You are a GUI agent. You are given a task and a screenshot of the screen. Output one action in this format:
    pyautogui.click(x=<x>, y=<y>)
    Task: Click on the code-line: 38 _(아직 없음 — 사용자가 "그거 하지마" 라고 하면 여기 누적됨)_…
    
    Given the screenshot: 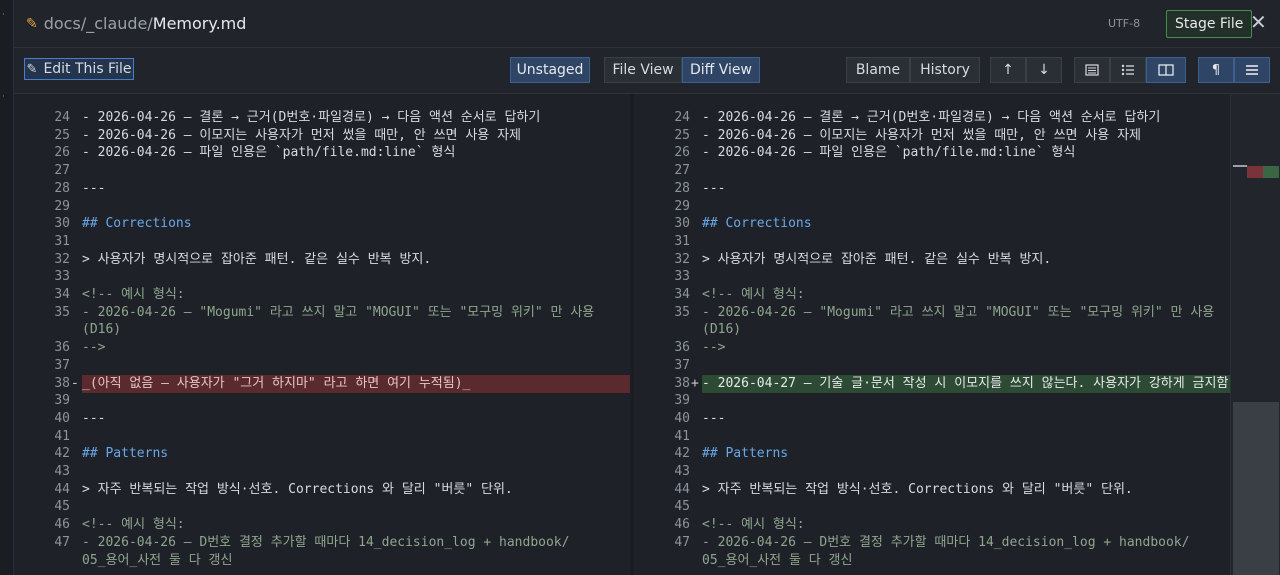 What is the action you would take?
    pyautogui.click(x=322, y=383)
    